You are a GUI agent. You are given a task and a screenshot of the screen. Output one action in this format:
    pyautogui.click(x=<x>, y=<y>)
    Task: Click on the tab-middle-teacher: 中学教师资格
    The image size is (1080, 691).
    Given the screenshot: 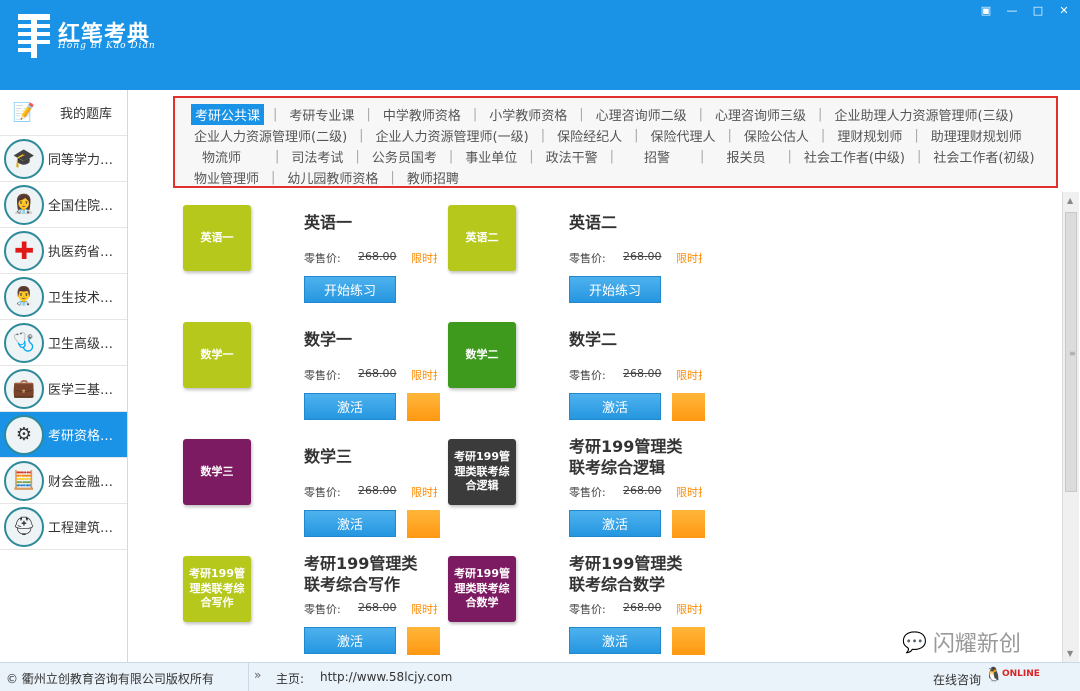 What is the action you would take?
    pyautogui.click(x=422, y=114)
    